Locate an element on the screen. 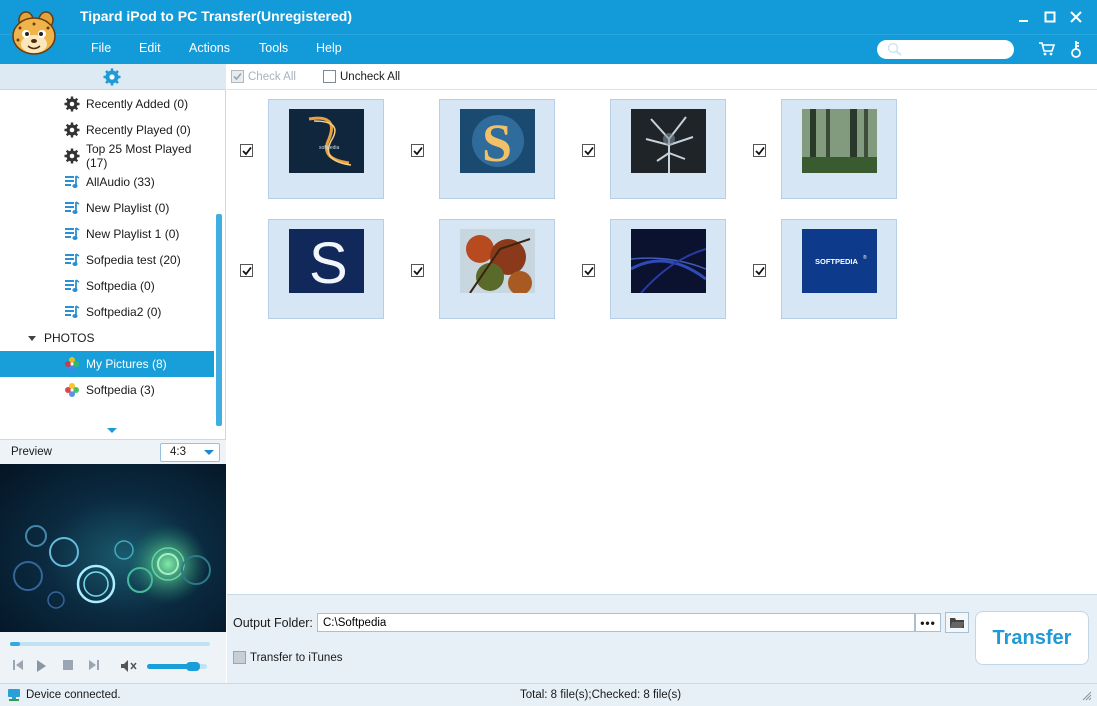 This screenshot has height=706, width=1097. browse-button: ••• is located at coordinates (928, 622).